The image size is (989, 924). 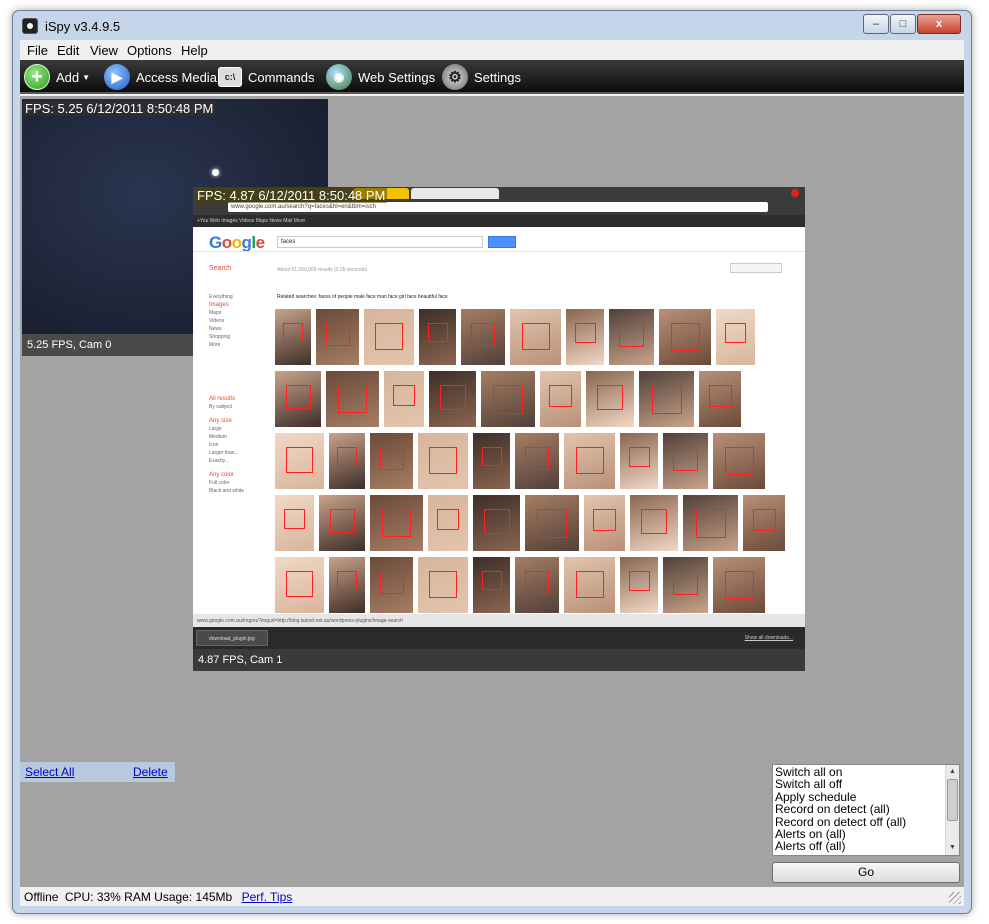 I want to click on go-button: Go, so click(x=866, y=872).